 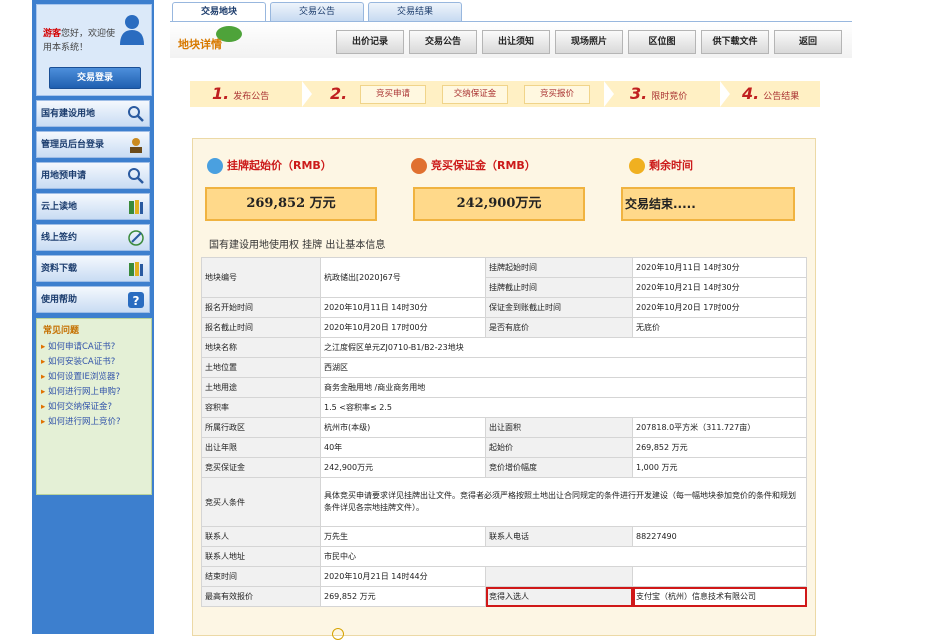 I want to click on deposit-value: 242,900万元, so click(x=499, y=204).